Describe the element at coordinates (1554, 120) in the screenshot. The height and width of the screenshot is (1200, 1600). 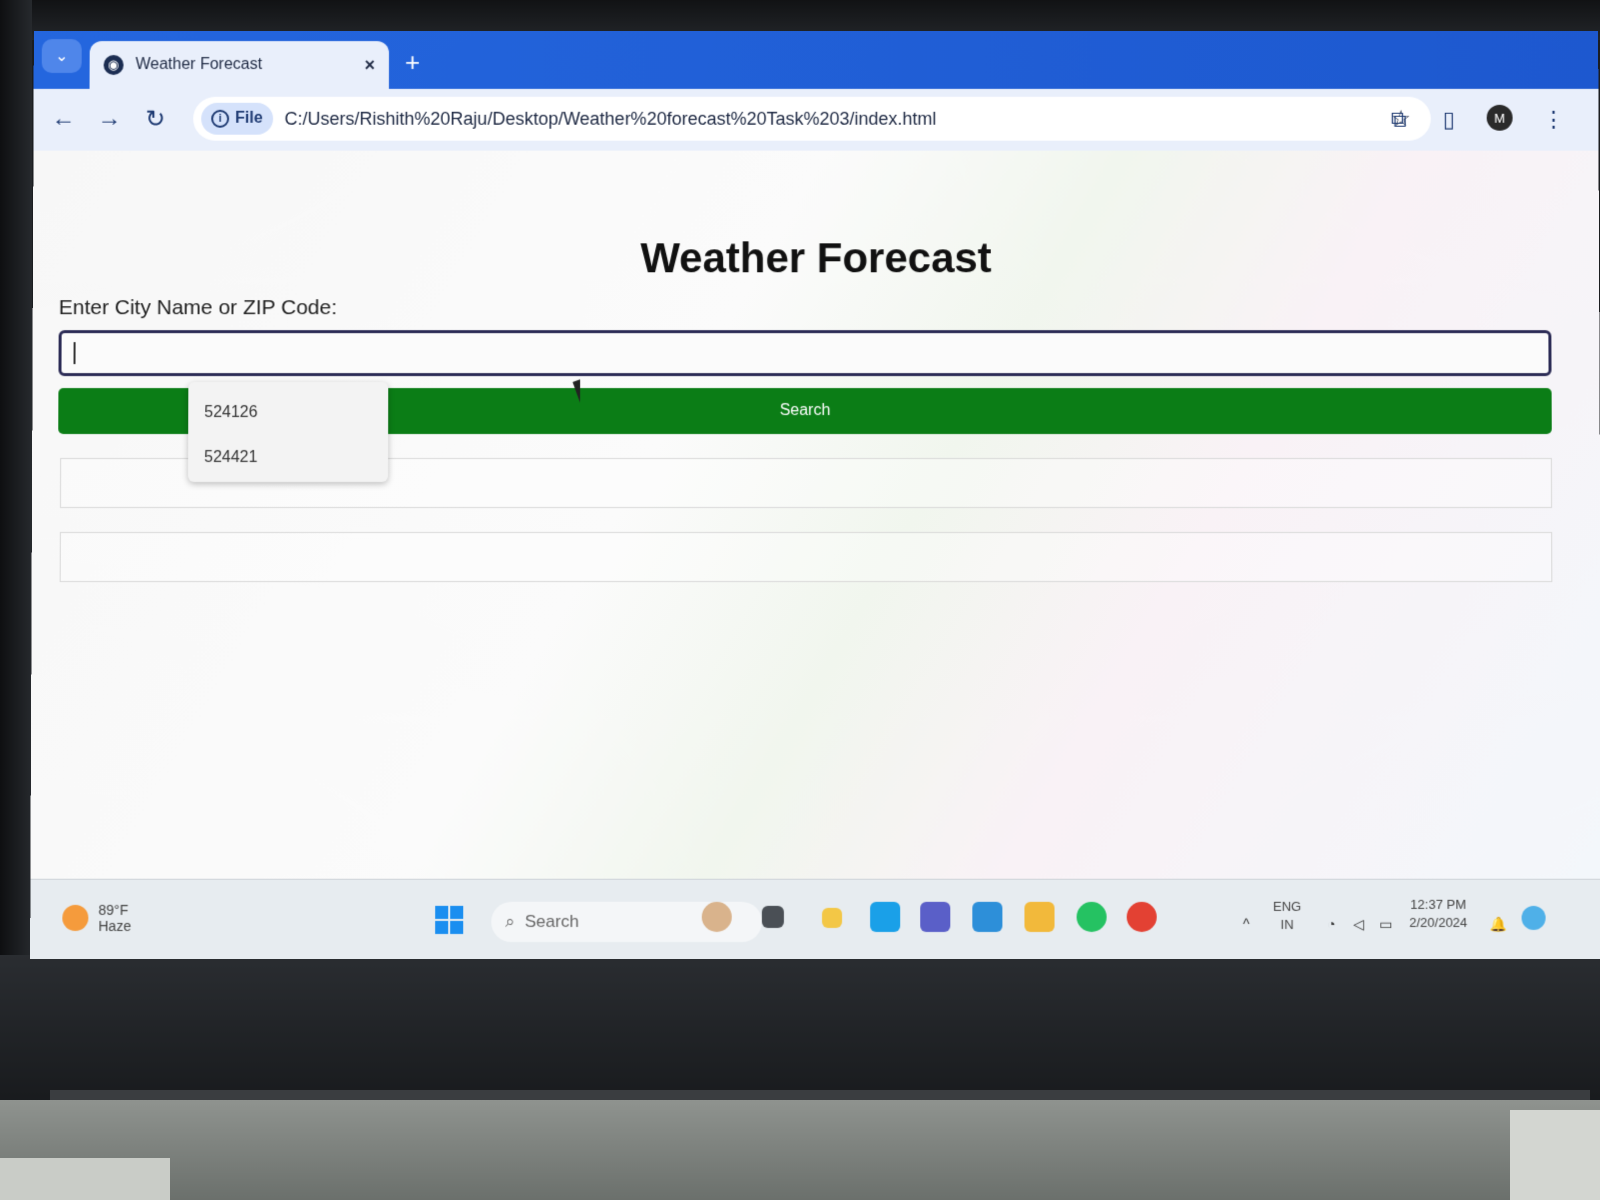
I see `menu-kebab-icon: ⋮` at that location.